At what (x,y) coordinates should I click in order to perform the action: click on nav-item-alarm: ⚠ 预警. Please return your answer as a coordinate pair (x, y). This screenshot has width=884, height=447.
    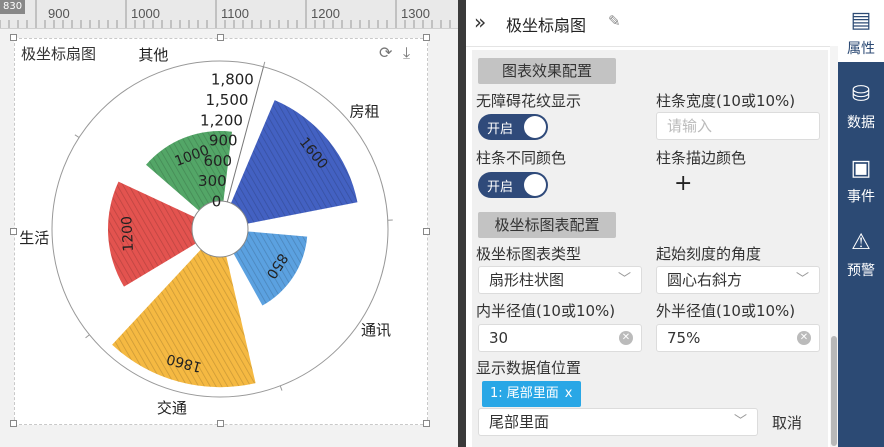
    Looking at the image, I should click on (861, 253).